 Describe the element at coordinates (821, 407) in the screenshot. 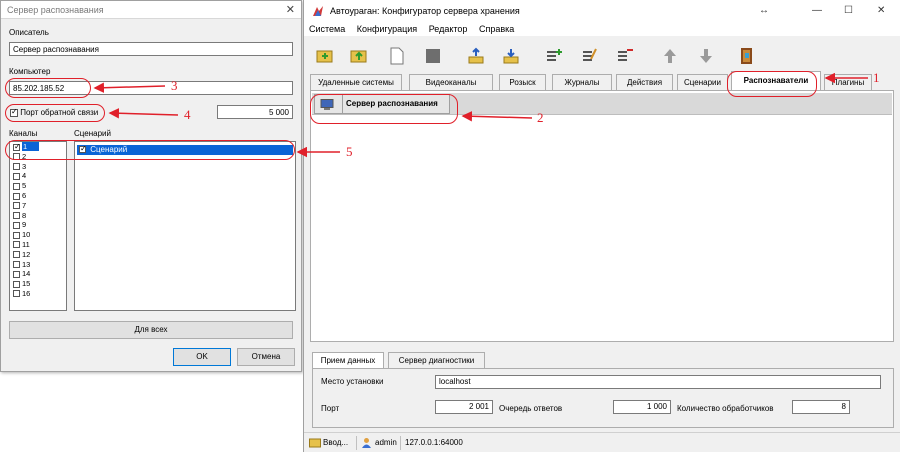

I see `handlers-field: 8` at that location.